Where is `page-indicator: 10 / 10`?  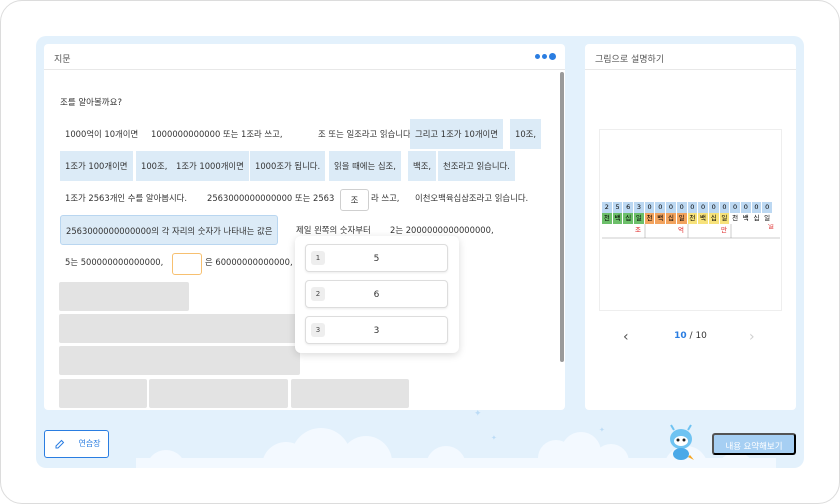
page-indicator: 10 / 10 is located at coordinates (690, 336).